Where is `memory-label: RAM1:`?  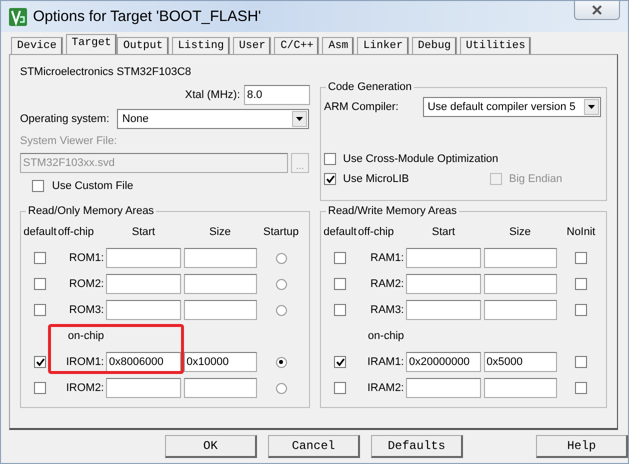 memory-label: RAM1: is located at coordinates (387, 258).